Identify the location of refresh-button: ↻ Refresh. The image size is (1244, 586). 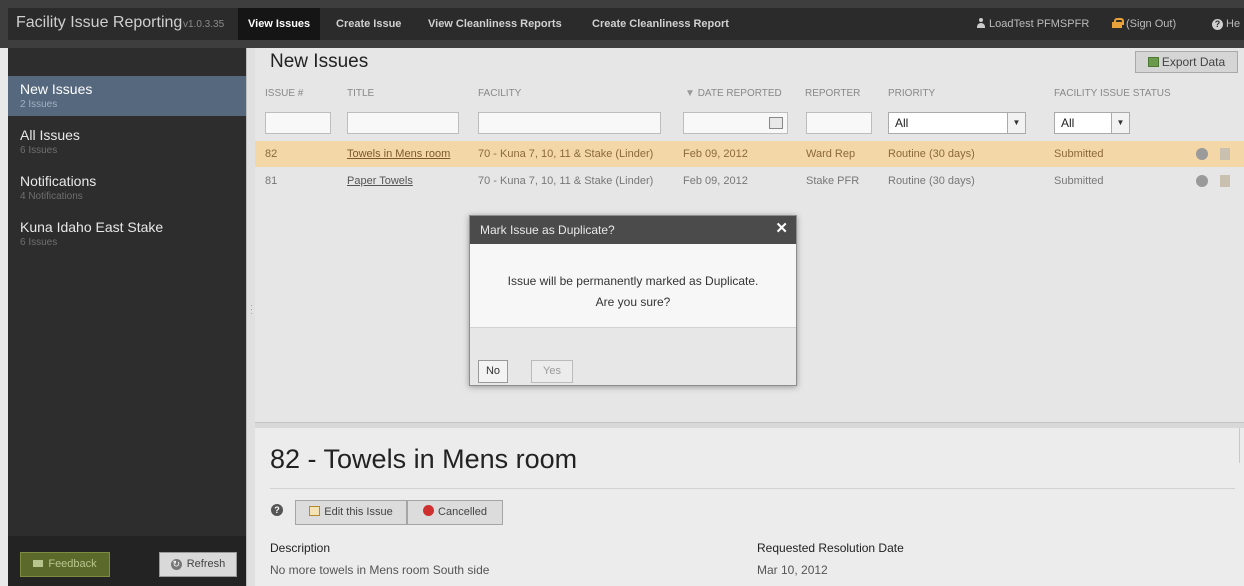
(198, 564).